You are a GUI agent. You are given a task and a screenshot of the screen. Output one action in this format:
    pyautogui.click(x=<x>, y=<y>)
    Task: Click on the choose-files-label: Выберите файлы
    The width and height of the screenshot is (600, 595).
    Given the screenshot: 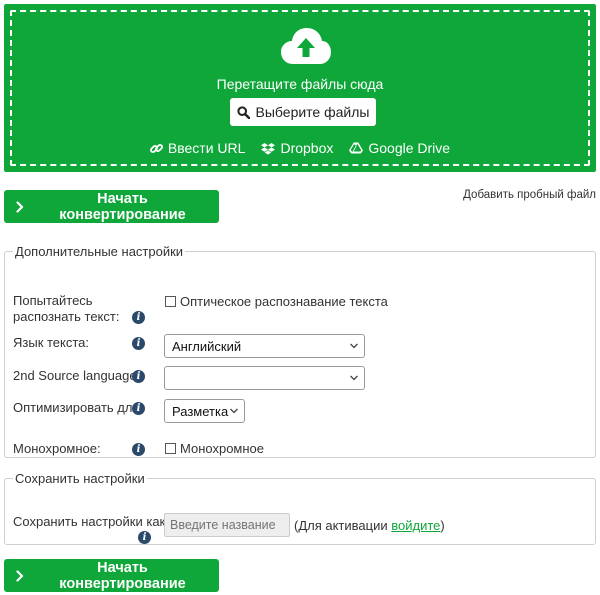 What is the action you would take?
    pyautogui.click(x=312, y=112)
    